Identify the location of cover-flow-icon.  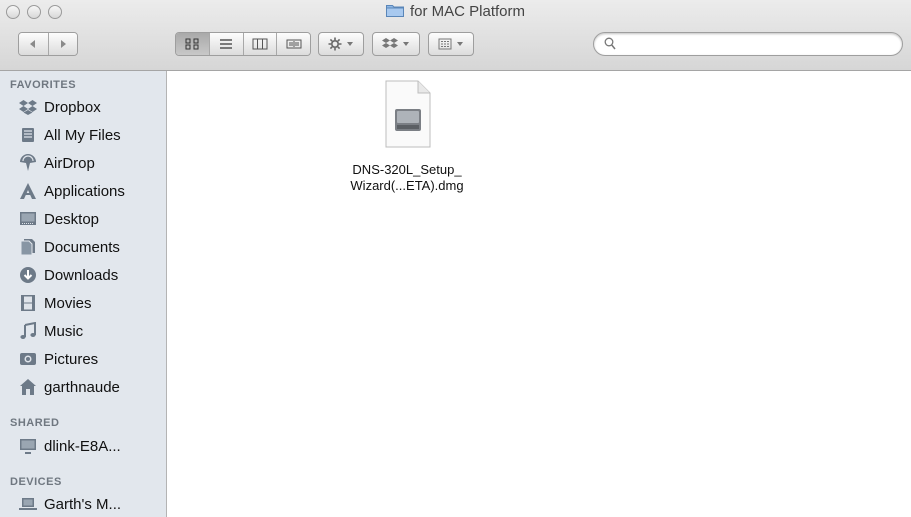
(294, 44).